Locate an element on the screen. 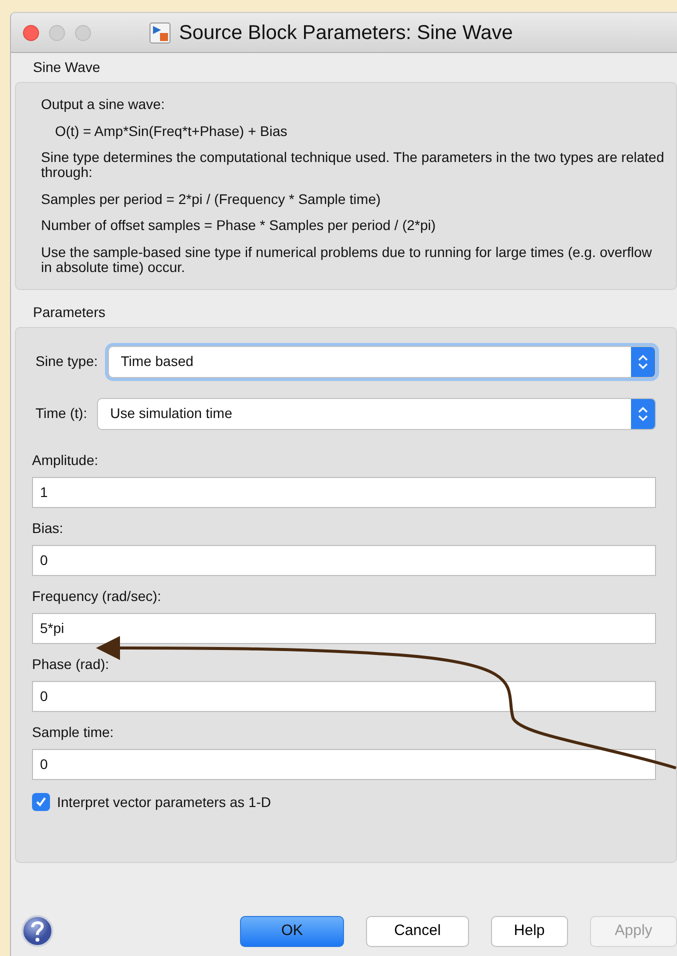  input-field: 1 is located at coordinates (344, 492).